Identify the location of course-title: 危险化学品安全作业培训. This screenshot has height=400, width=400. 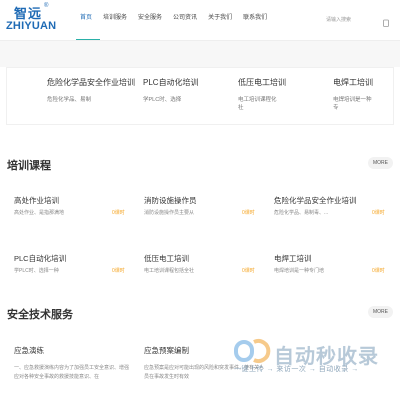
(315, 200).